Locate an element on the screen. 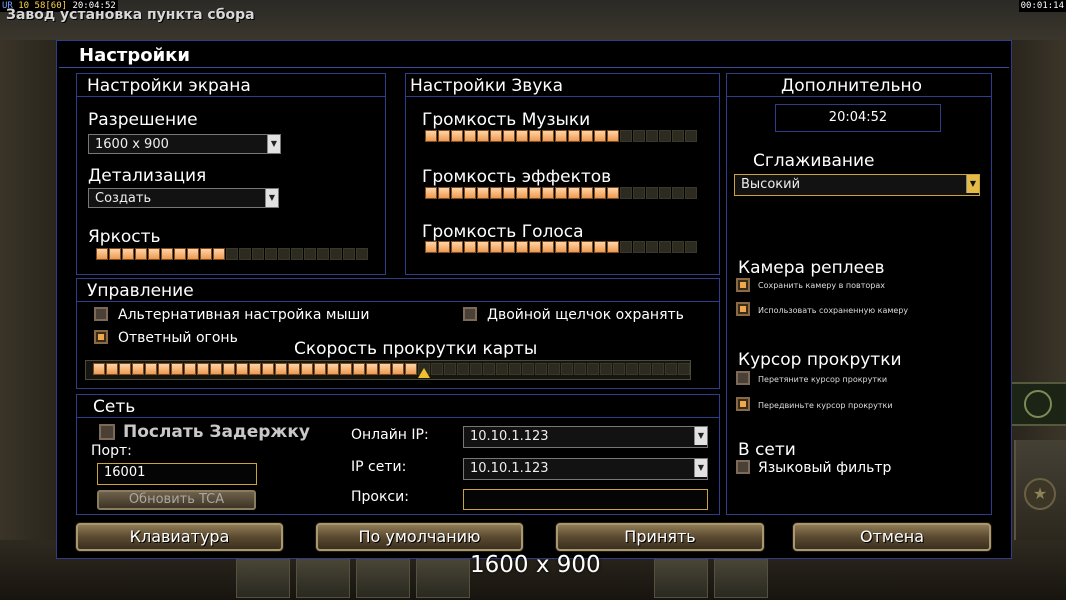 The width and height of the screenshot is (1066, 600). use-saved-camera-checkbox is located at coordinates (743, 309).